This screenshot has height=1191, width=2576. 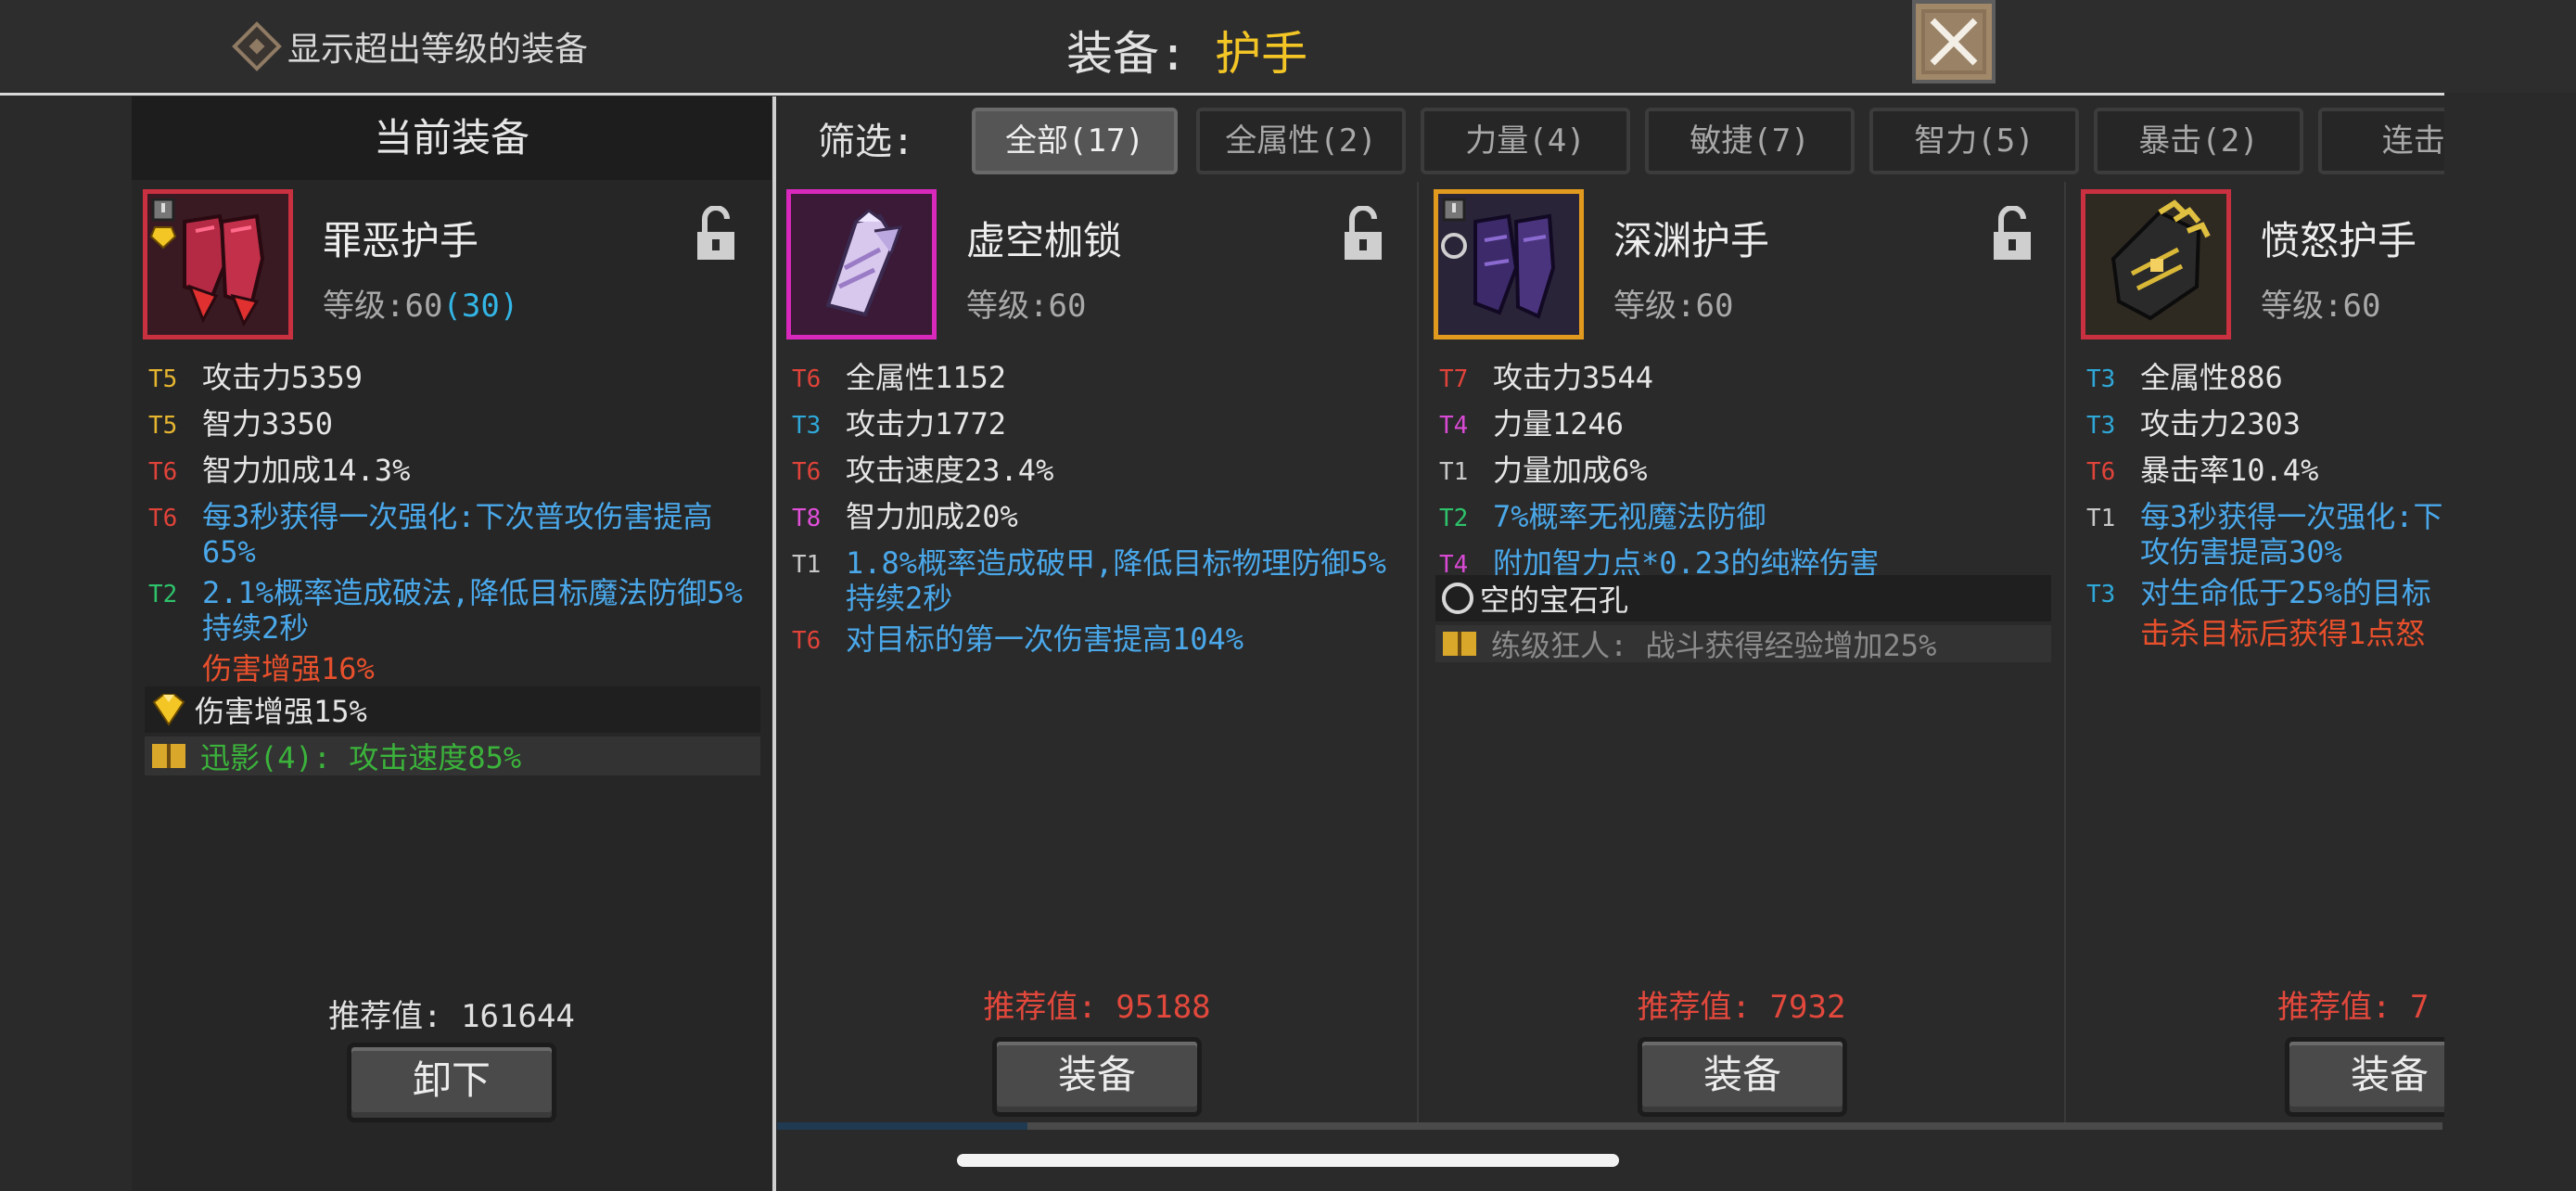 What do you see at coordinates (452, 1082) in the screenshot?
I see `unequip-button: 卸下` at bounding box center [452, 1082].